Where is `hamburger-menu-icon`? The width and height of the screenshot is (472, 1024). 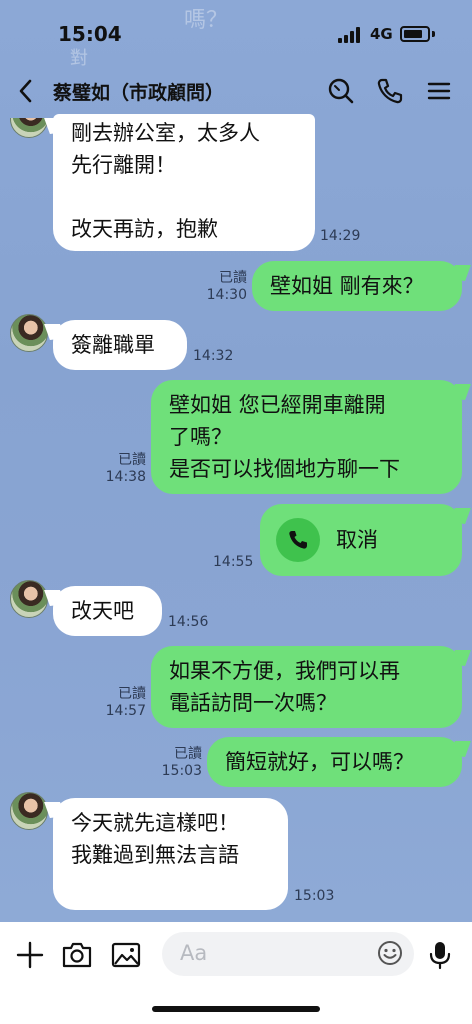 hamburger-menu-icon is located at coordinates (439, 91).